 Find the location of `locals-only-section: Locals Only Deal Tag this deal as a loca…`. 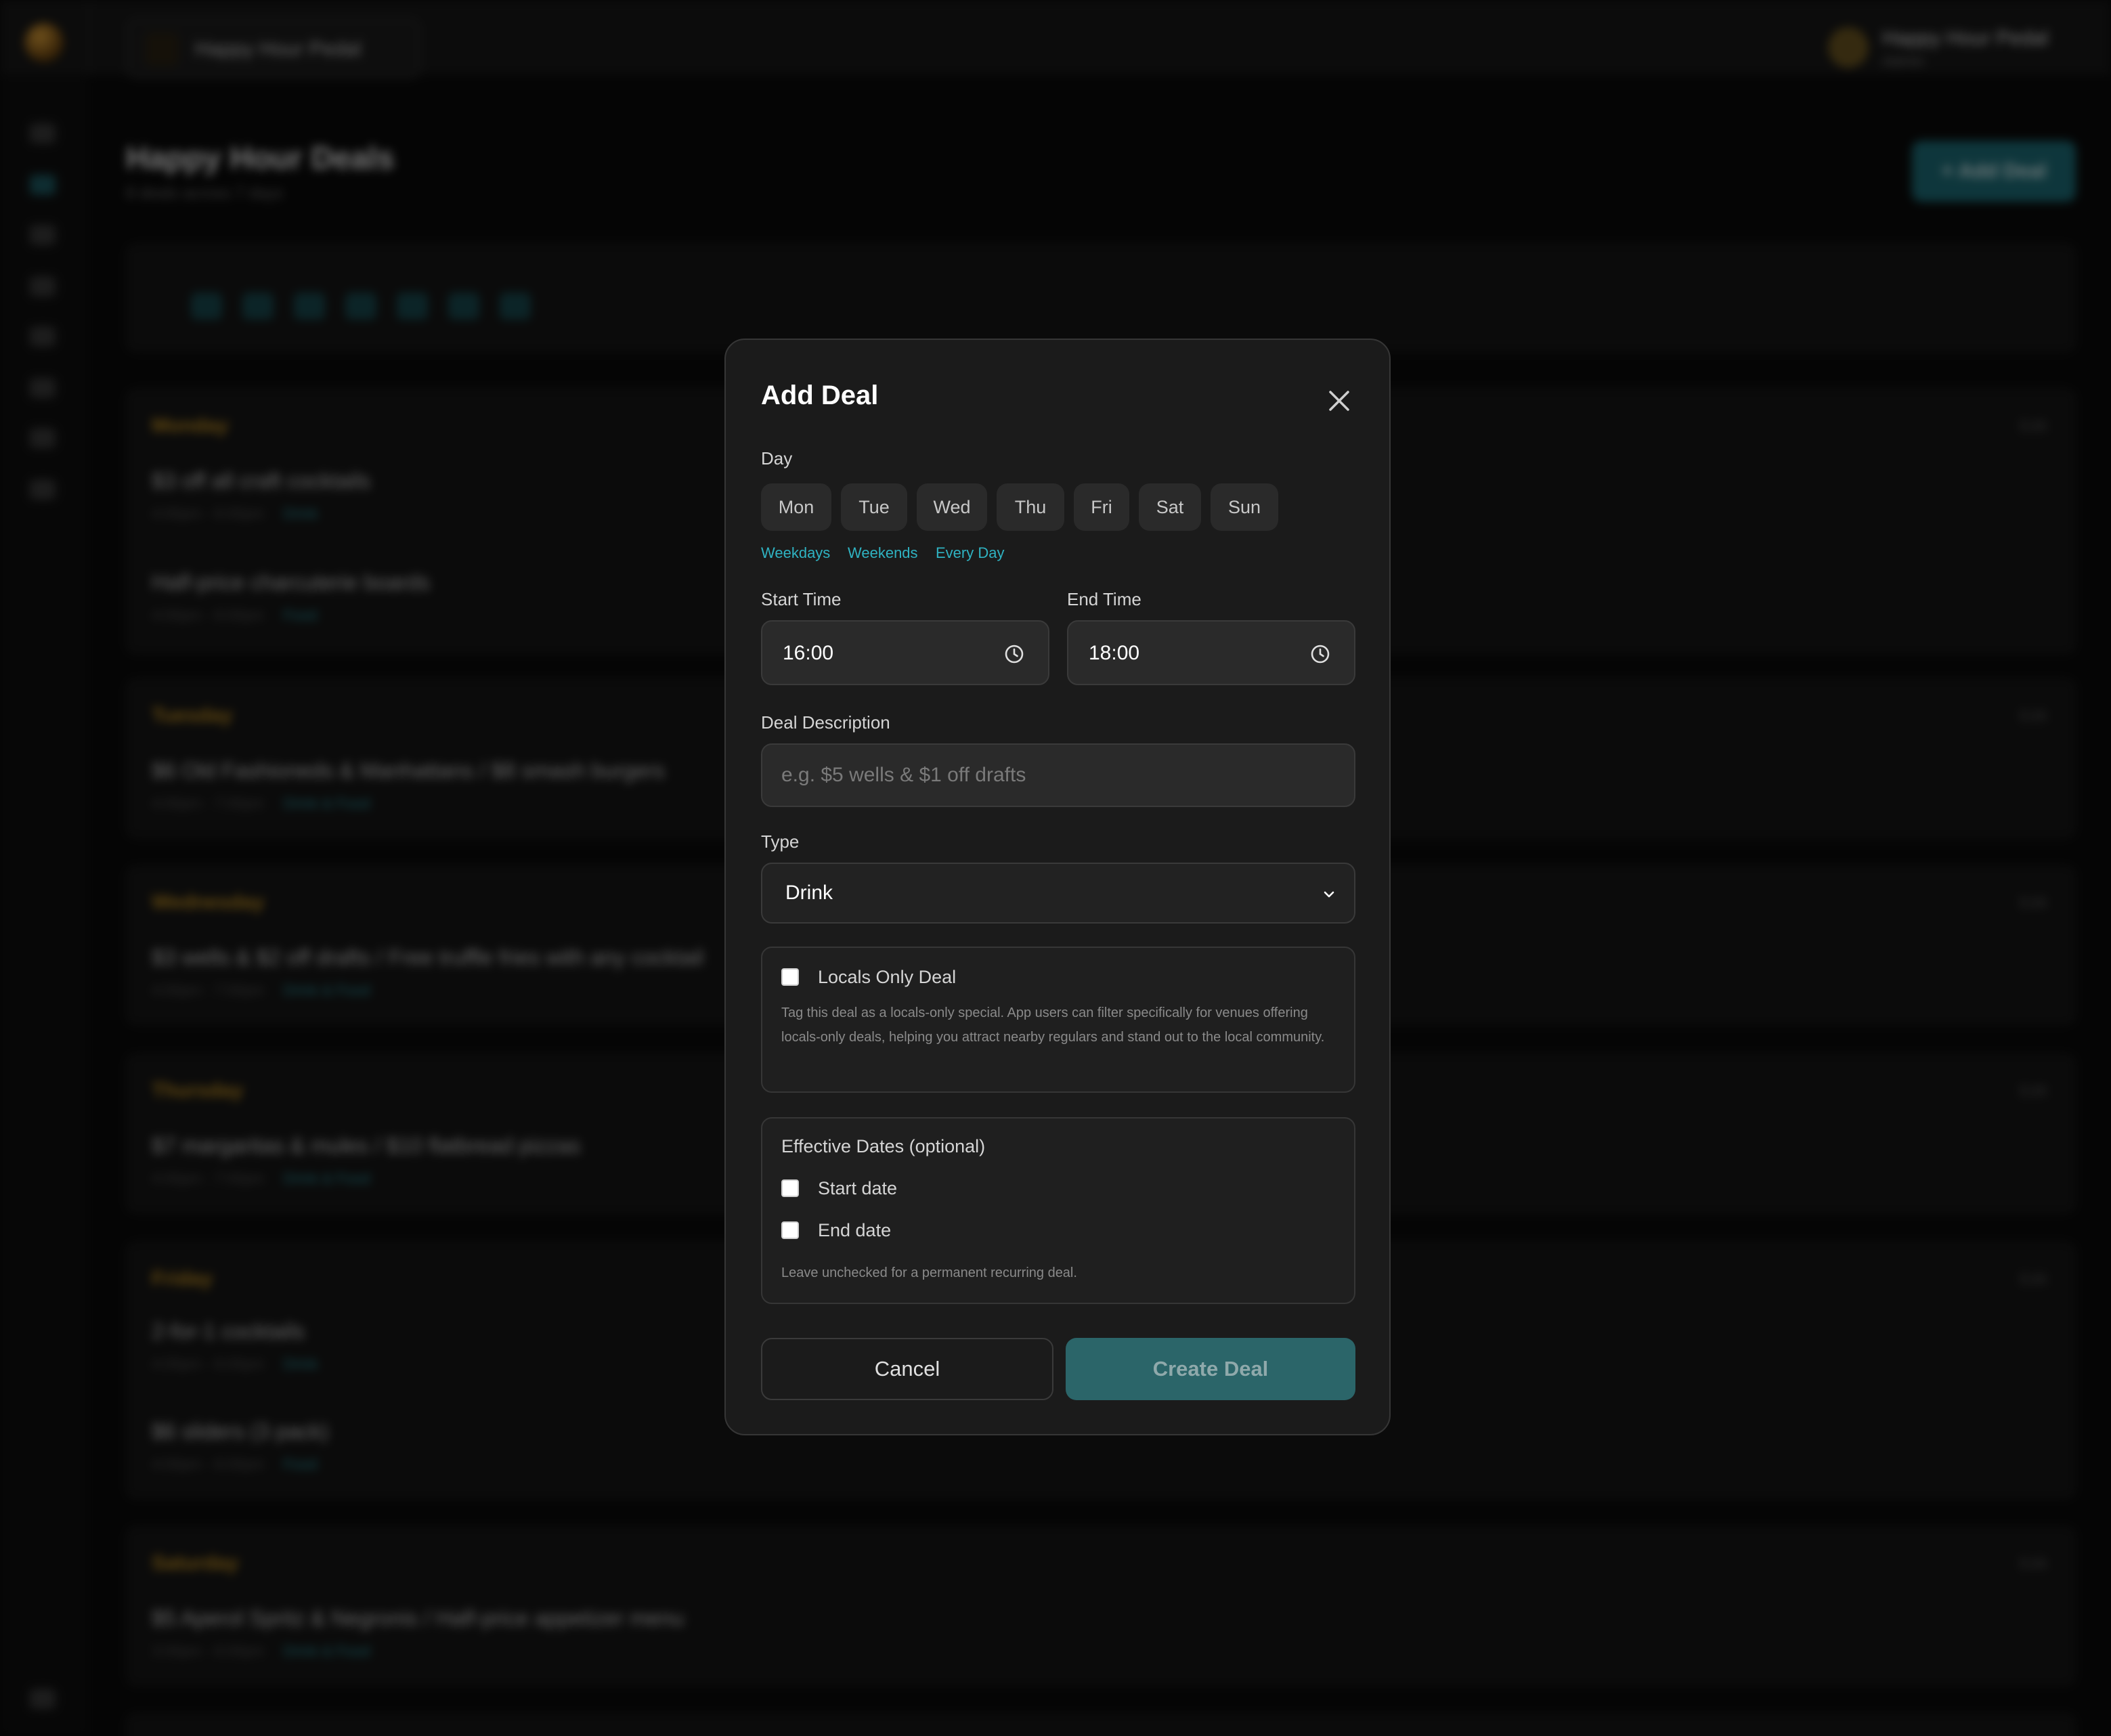

locals-only-section: Locals Only Deal Tag this deal as a loca… is located at coordinates (1058, 1020).